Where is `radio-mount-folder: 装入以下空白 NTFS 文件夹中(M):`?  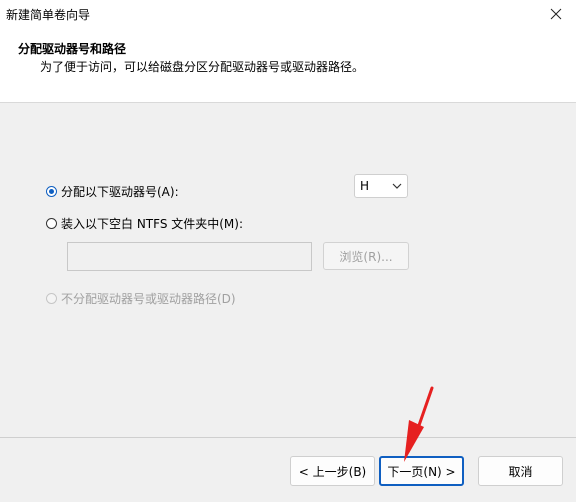
radio-mount-folder: 装入以下空白 NTFS 文件夹中(M): is located at coordinates (144, 223).